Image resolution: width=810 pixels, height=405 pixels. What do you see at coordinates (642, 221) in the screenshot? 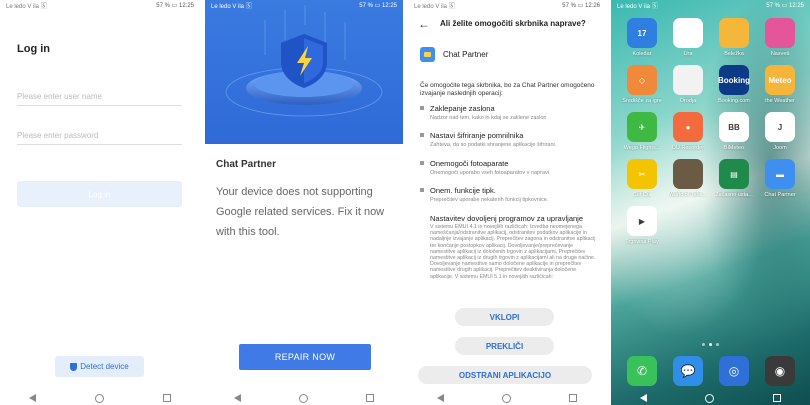
I see `play-store-icon: ▶` at bounding box center [642, 221].